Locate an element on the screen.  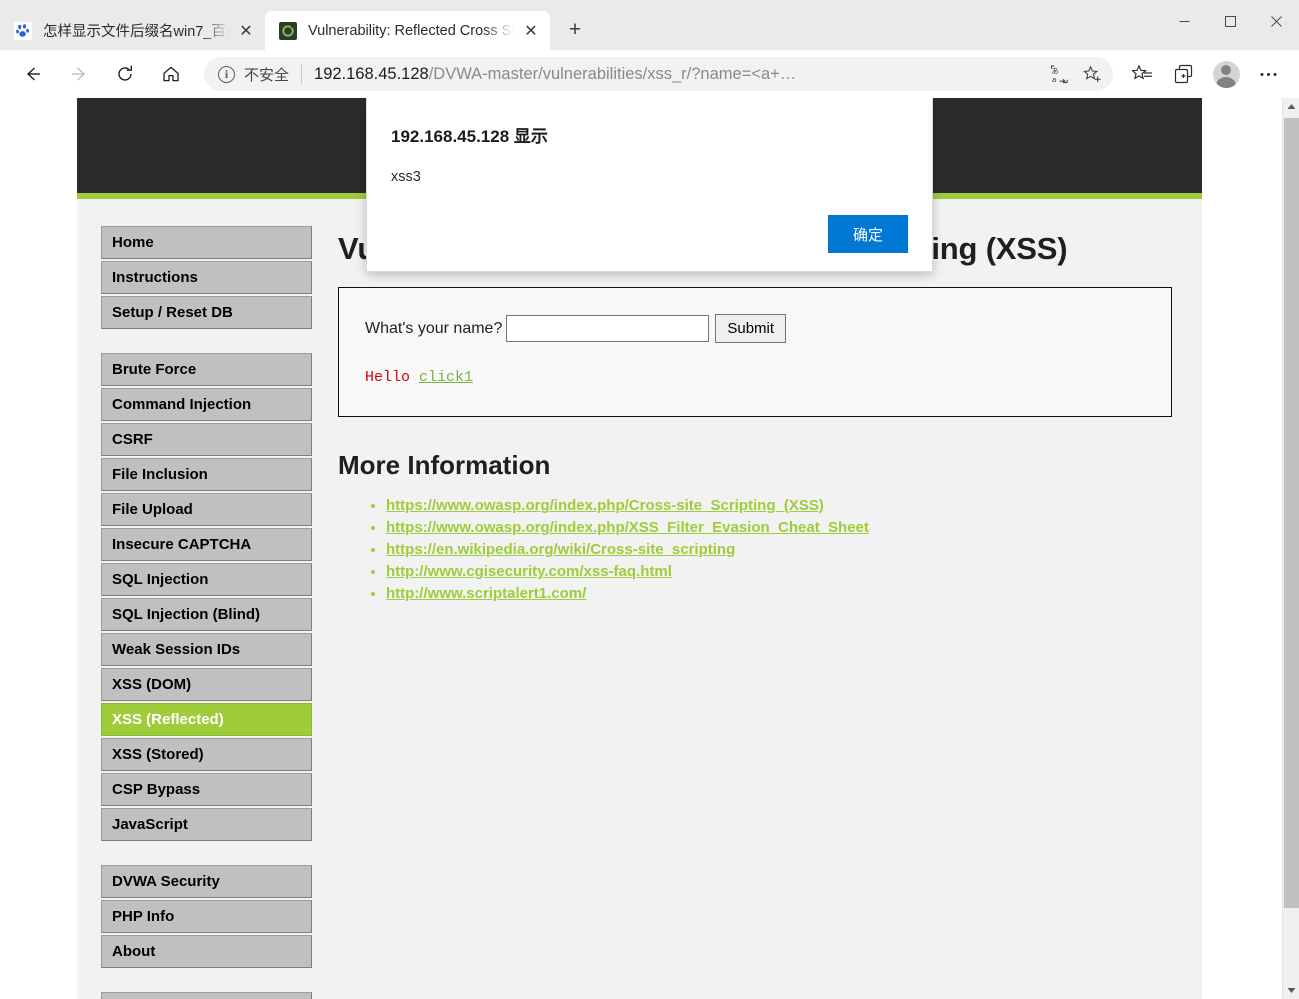
security-label: 不安全 is located at coordinates (267, 75).